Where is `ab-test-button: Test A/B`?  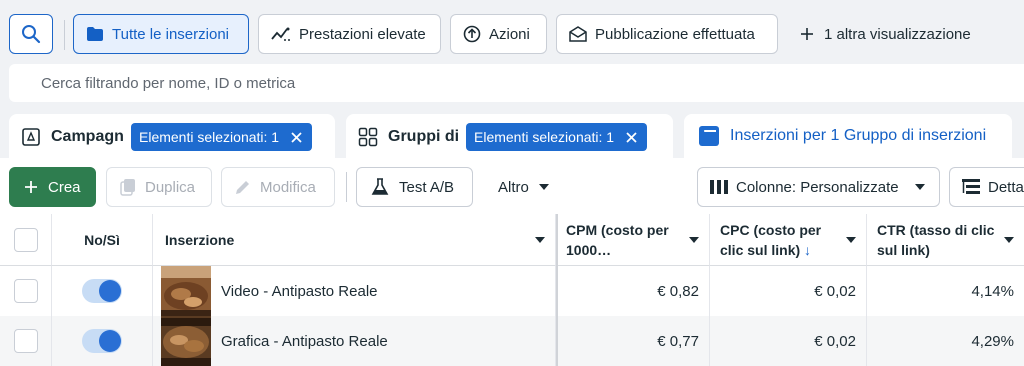
ab-test-button: Test A/B is located at coordinates (414, 187).